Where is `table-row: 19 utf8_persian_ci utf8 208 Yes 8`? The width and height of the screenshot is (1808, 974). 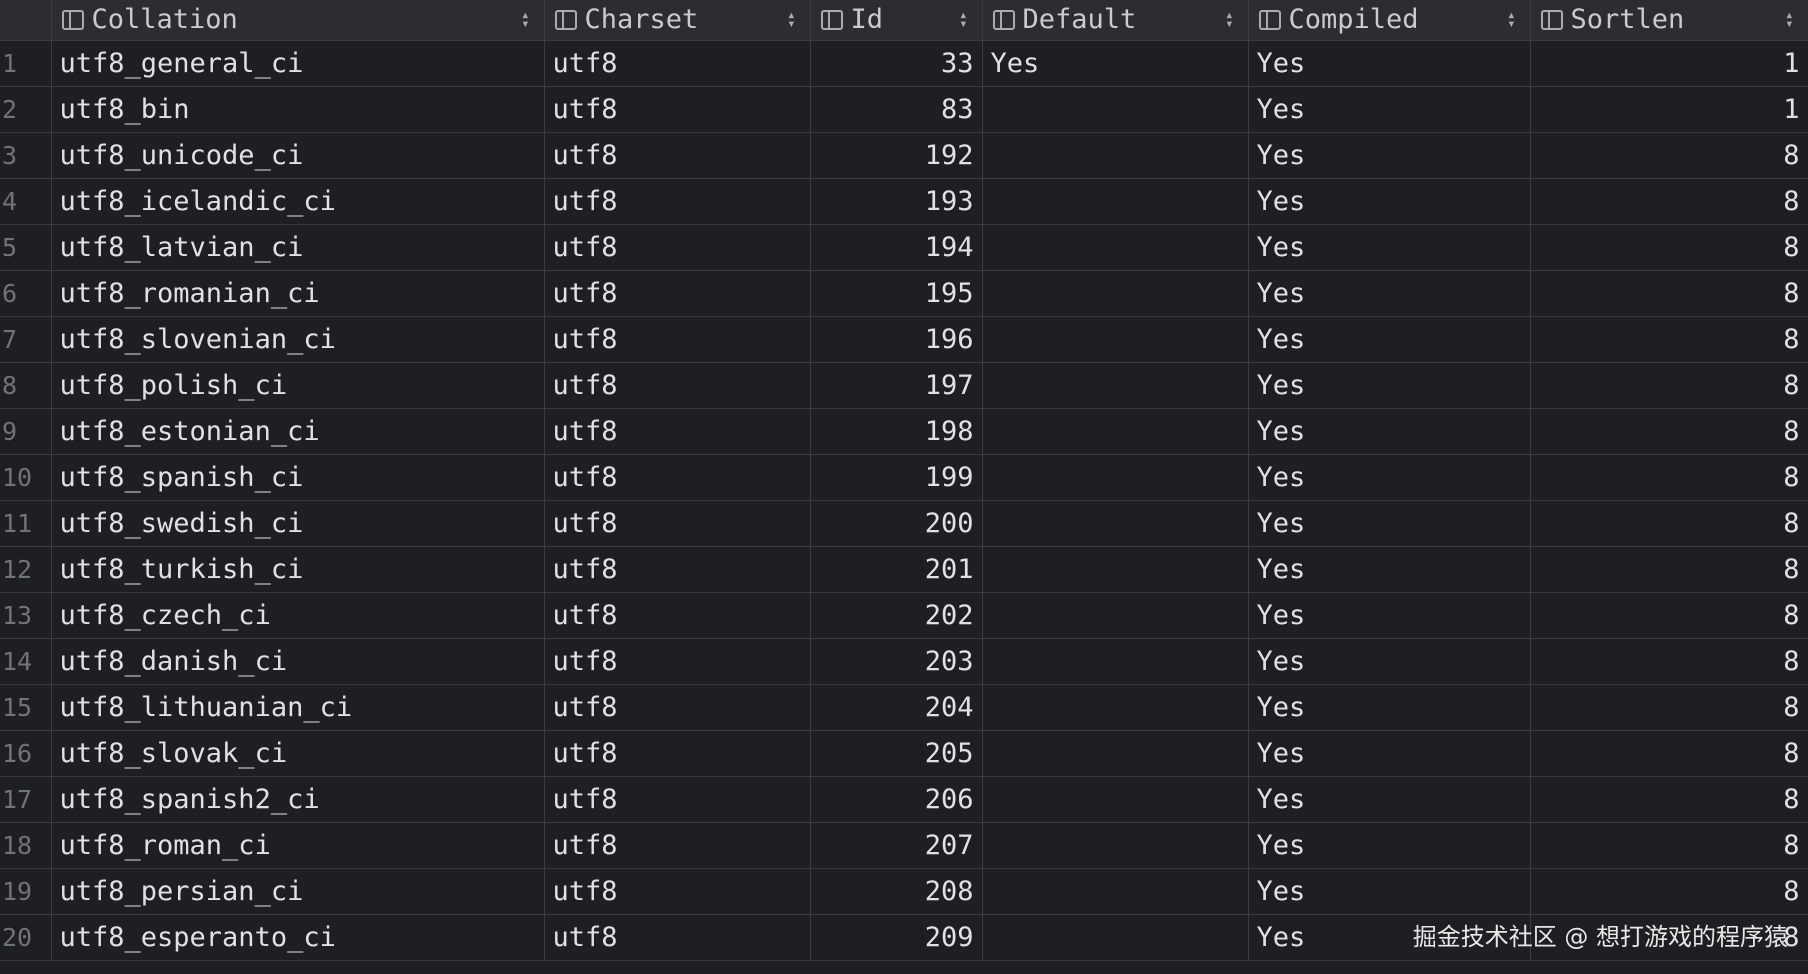 table-row: 19 utf8_persian_ci utf8 208 Yes 8 is located at coordinates (904, 891).